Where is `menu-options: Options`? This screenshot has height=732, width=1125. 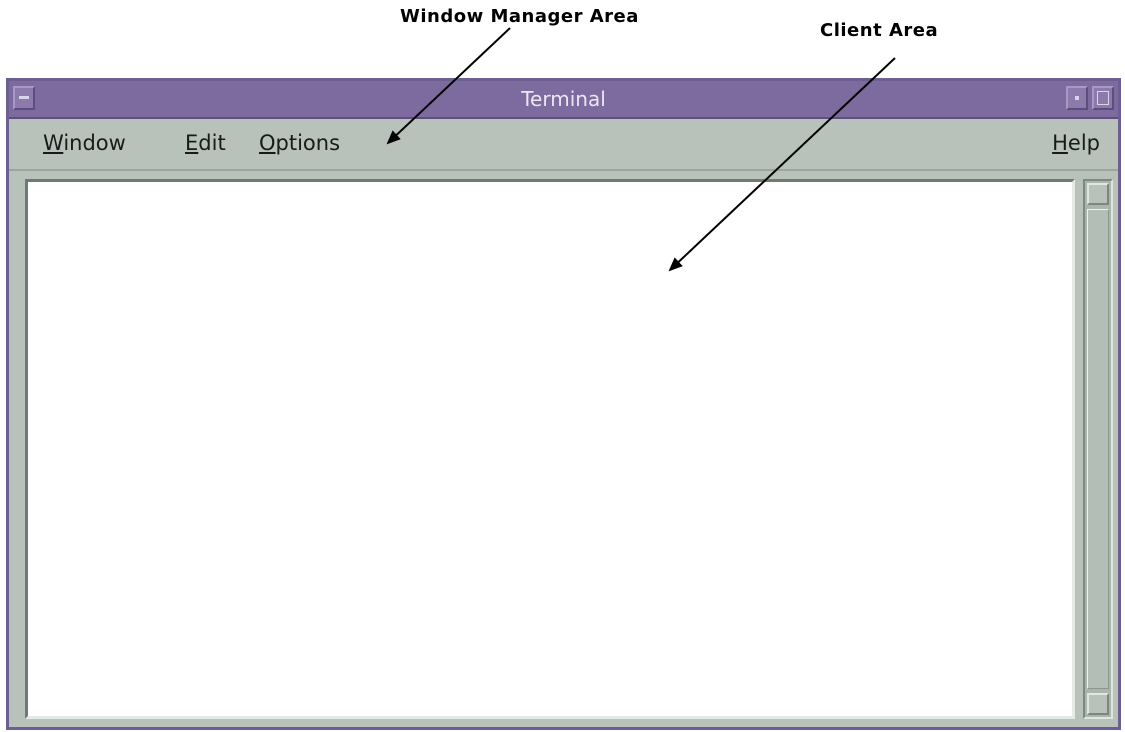 menu-options: Options is located at coordinates (299, 143).